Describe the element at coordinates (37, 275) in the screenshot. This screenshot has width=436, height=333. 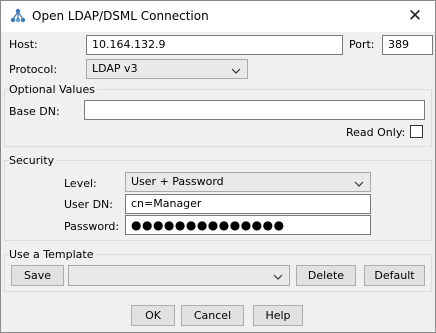
I see `save-template-button: Save` at that location.